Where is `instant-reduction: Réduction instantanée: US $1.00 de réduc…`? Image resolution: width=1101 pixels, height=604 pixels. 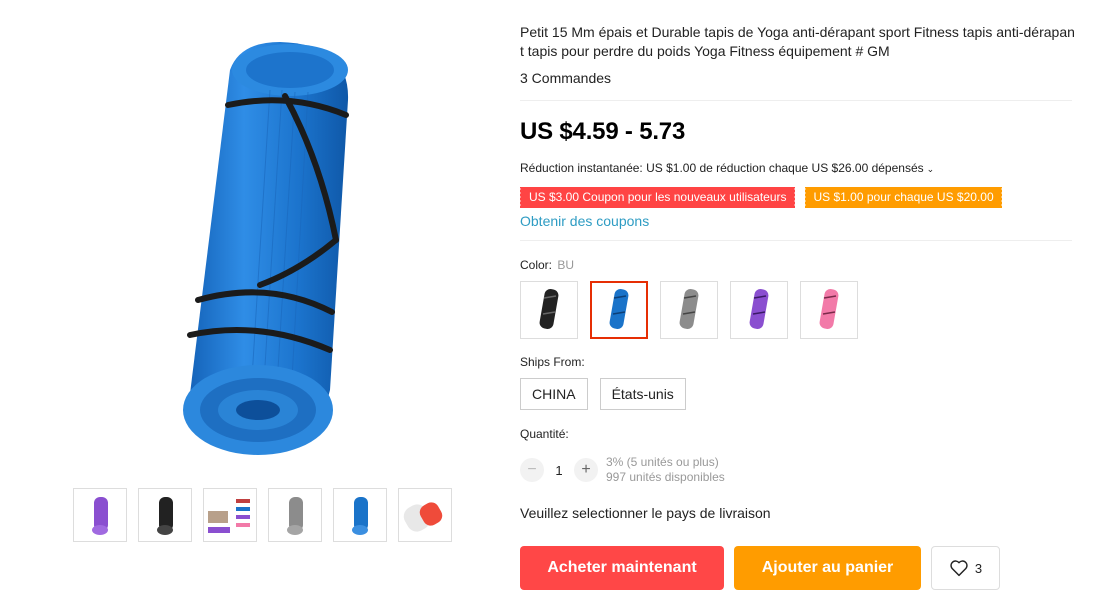 instant-reduction: Réduction instantanée: US $1.00 de réduc… is located at coordinates (727, 168).